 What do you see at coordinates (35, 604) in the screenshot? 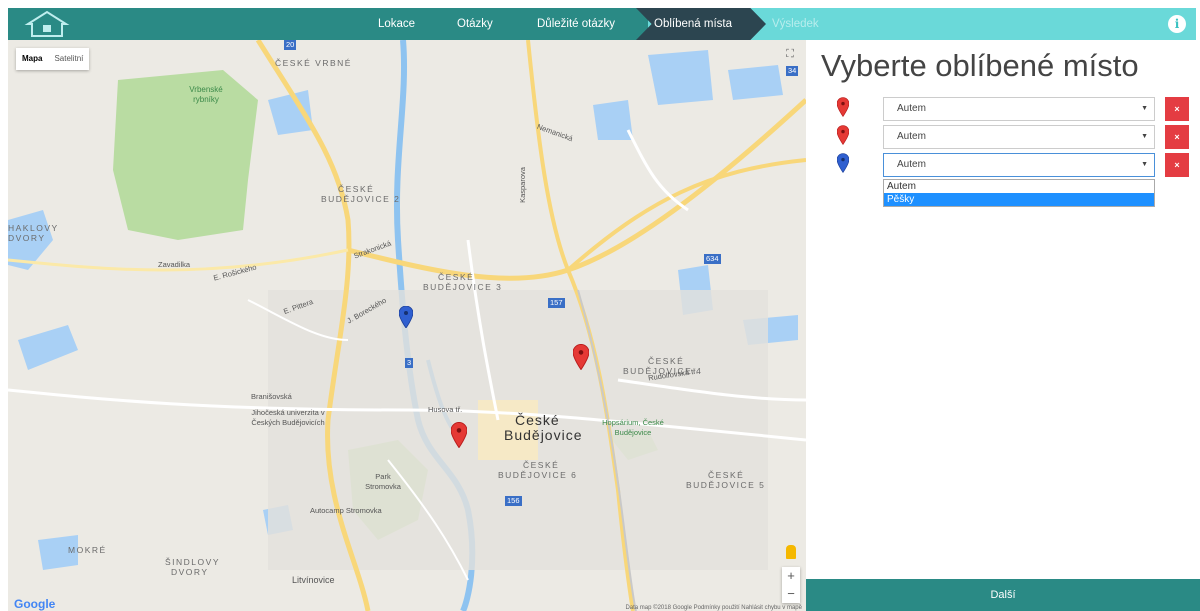
I see `google-logo: Google` at bounding box center [35, 604].